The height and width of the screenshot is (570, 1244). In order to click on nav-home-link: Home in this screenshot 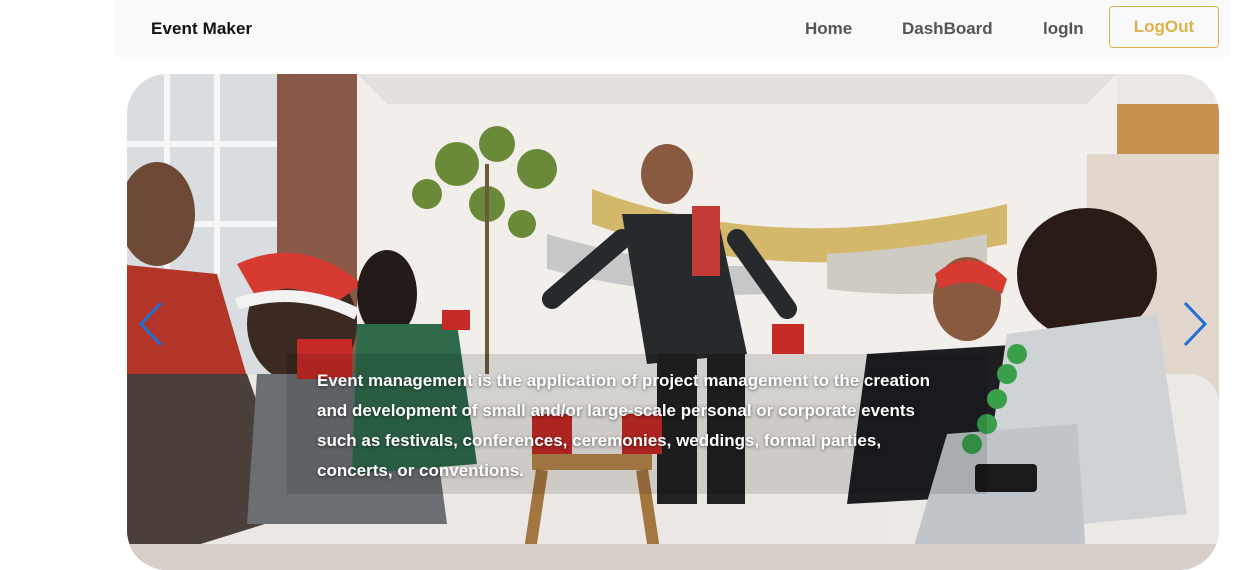, I will do `click(828, 29)`.